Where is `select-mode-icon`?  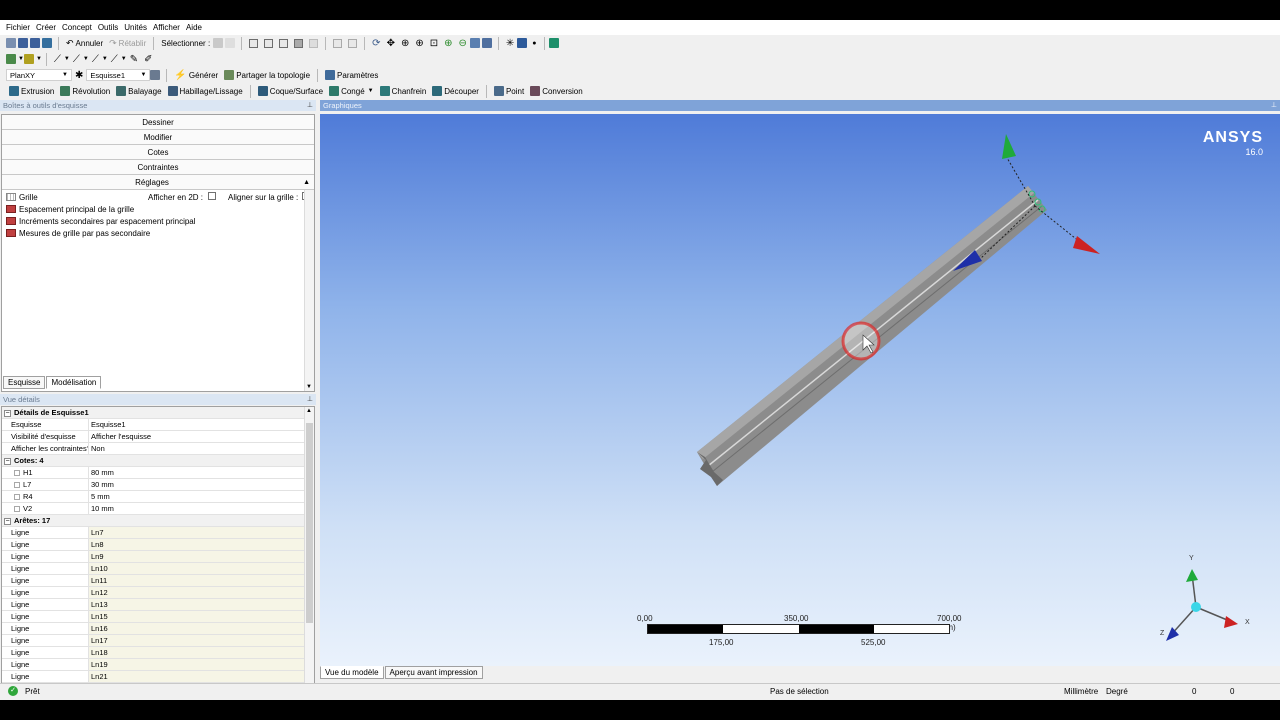 select-mode-icon is located at coordinates (218, 43).